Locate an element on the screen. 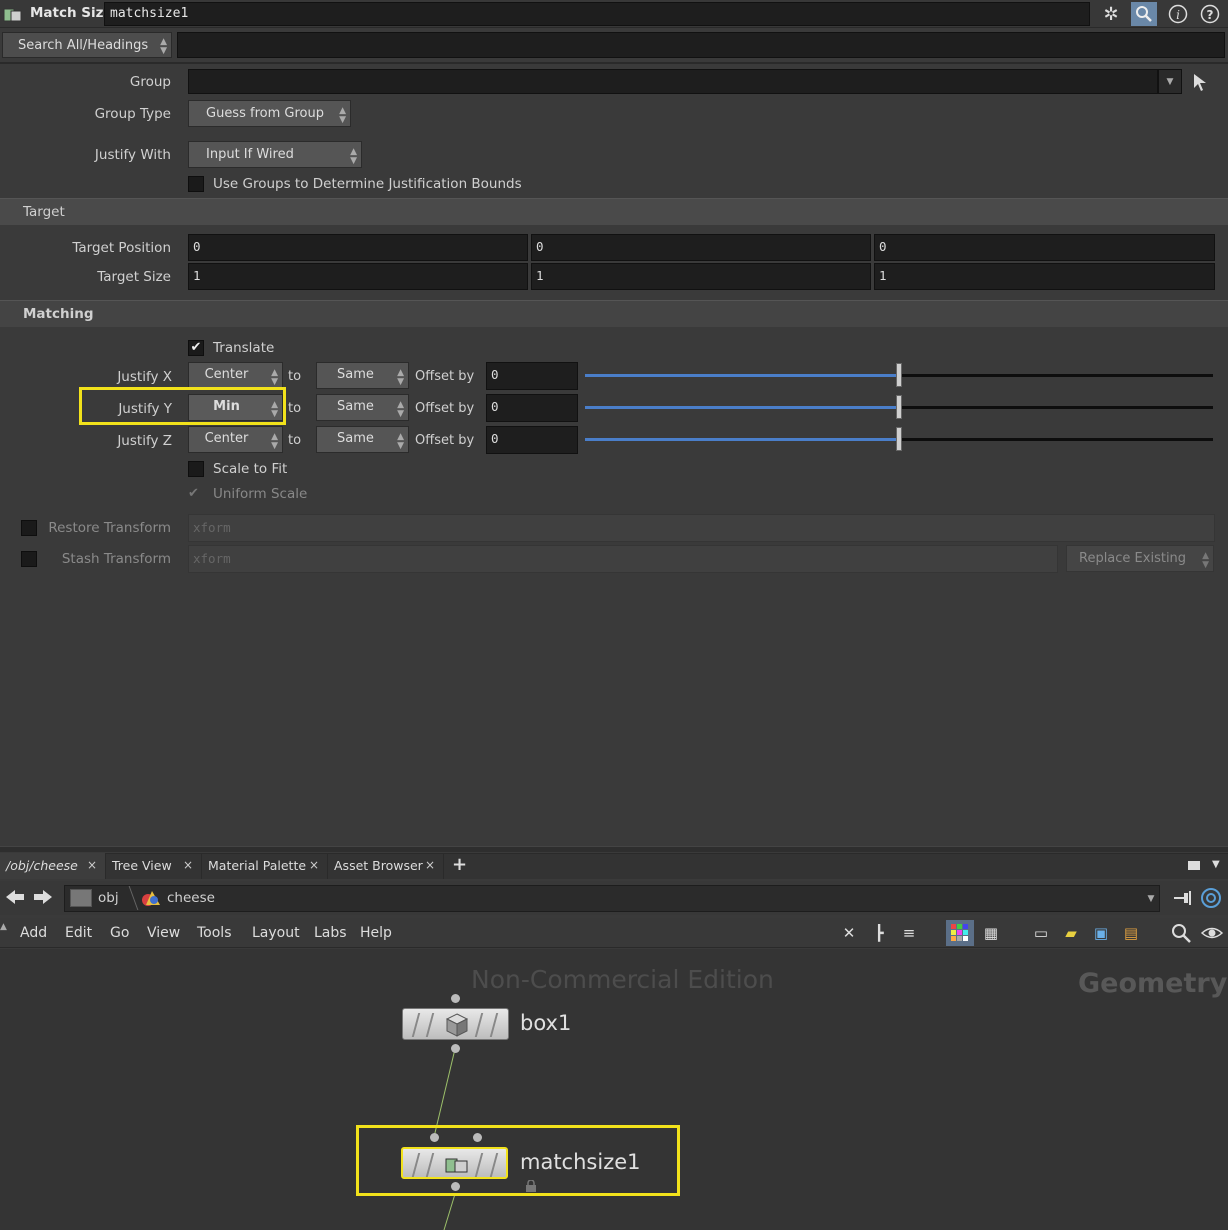 The width and height of the screenshot is (1228, 1230). menu-add: Add is located at coordinates (33, 933).